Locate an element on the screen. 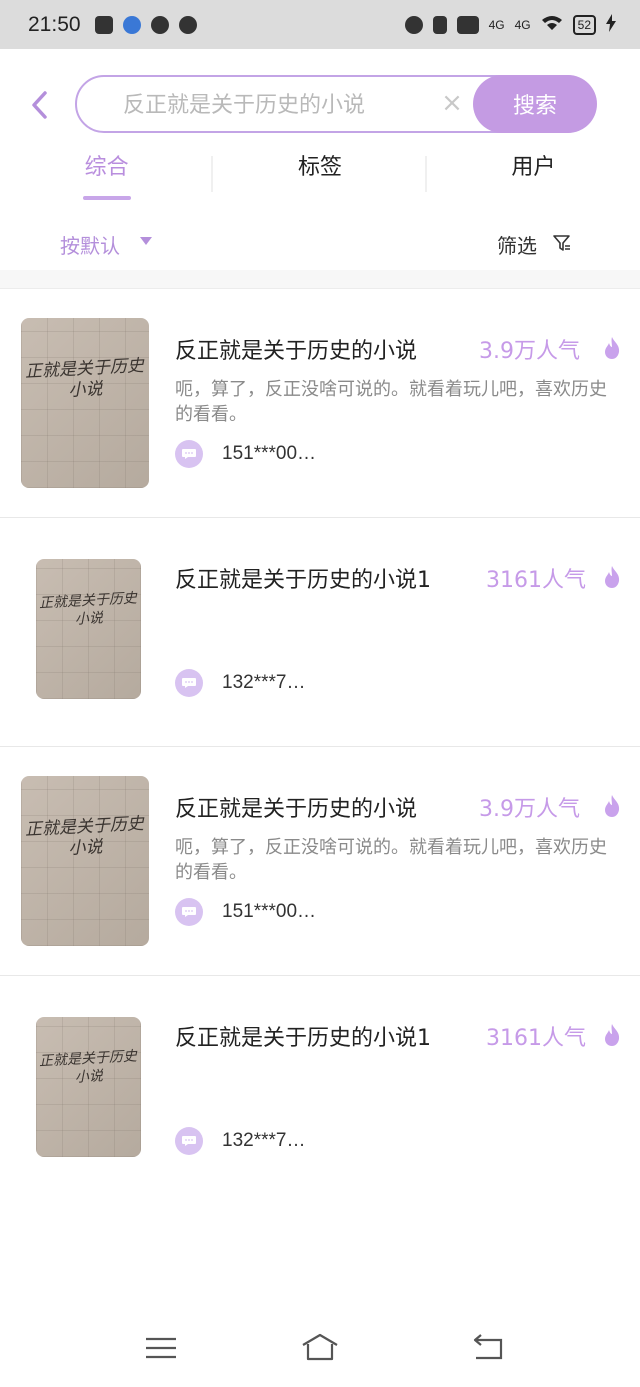 This screenshot has height=1387, width=640. section-separator is located at coordinates (320, 279).